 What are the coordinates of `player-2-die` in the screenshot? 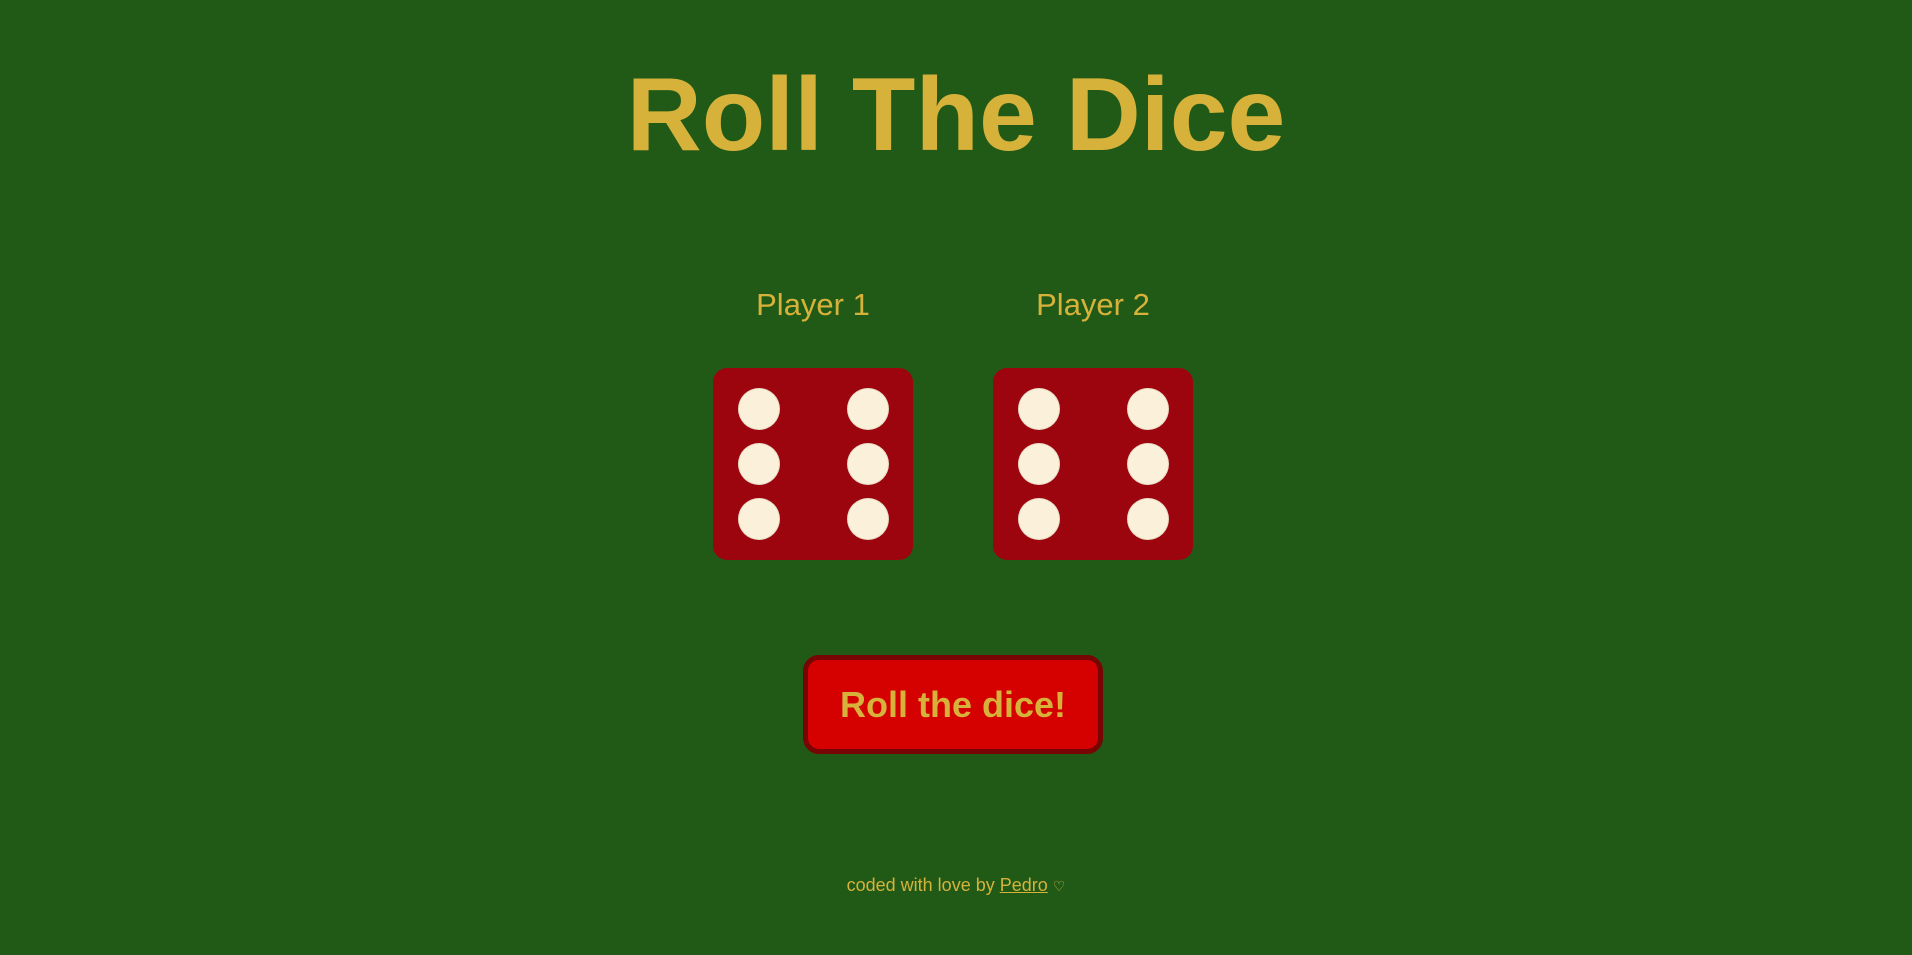 It's located at (1093, 464).